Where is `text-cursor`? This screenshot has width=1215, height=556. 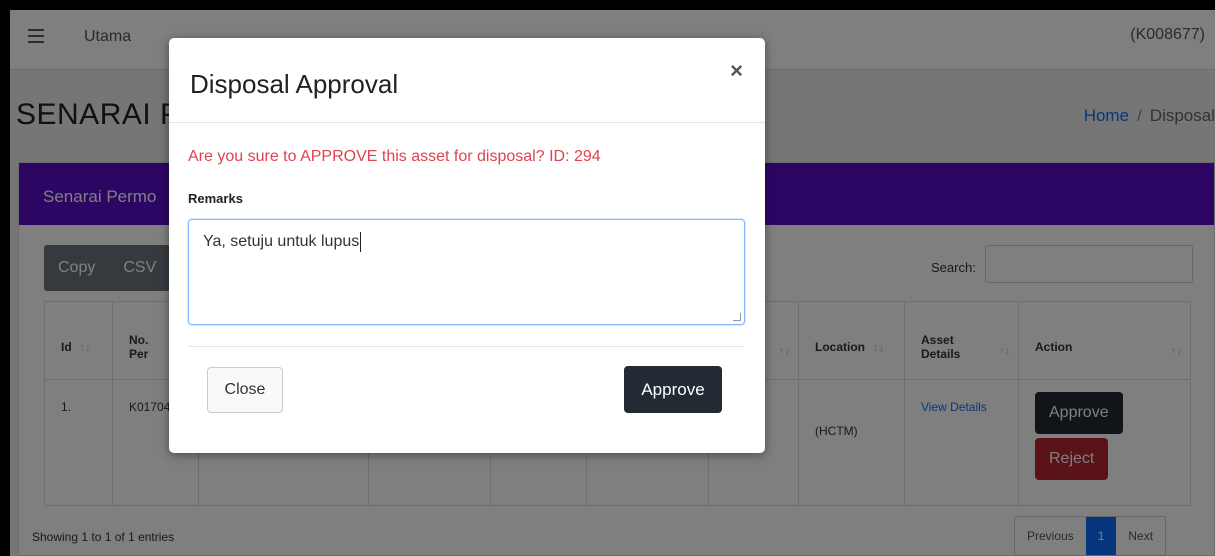 text-cursor is located at coordinates (361, 242).